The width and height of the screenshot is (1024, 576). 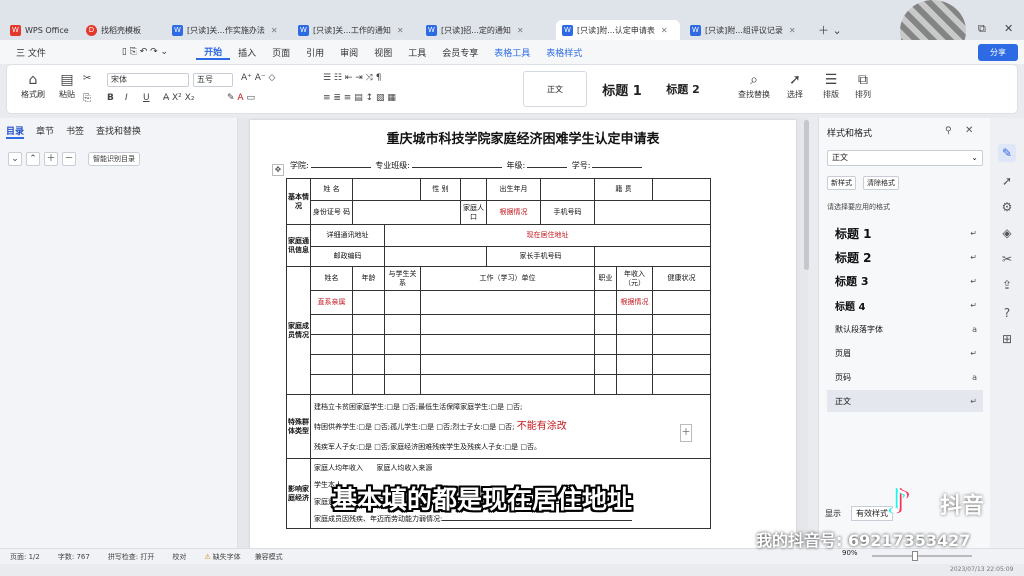 I want to click on zoom-slider, so click(x=922, y=556).